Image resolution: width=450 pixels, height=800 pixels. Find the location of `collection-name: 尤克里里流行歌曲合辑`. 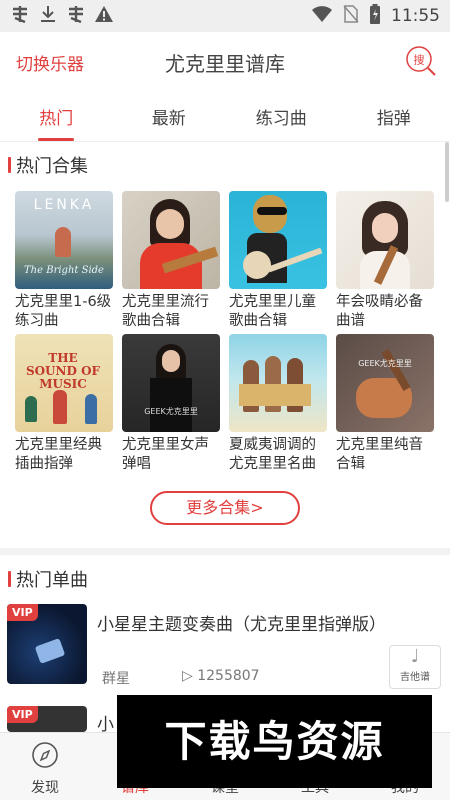

collection-name: 尤克里里流行歌曲合辑 is located at coordinates (165, 311).